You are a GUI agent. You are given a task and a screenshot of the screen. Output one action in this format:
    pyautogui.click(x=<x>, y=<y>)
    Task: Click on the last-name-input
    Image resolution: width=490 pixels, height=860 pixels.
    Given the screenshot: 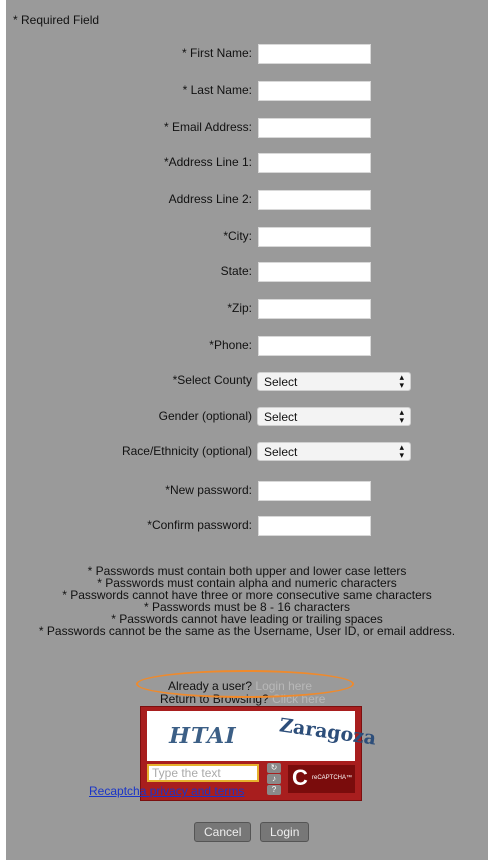 What is the action you would take?
    pyautogui.click(x=314, y=91)
    